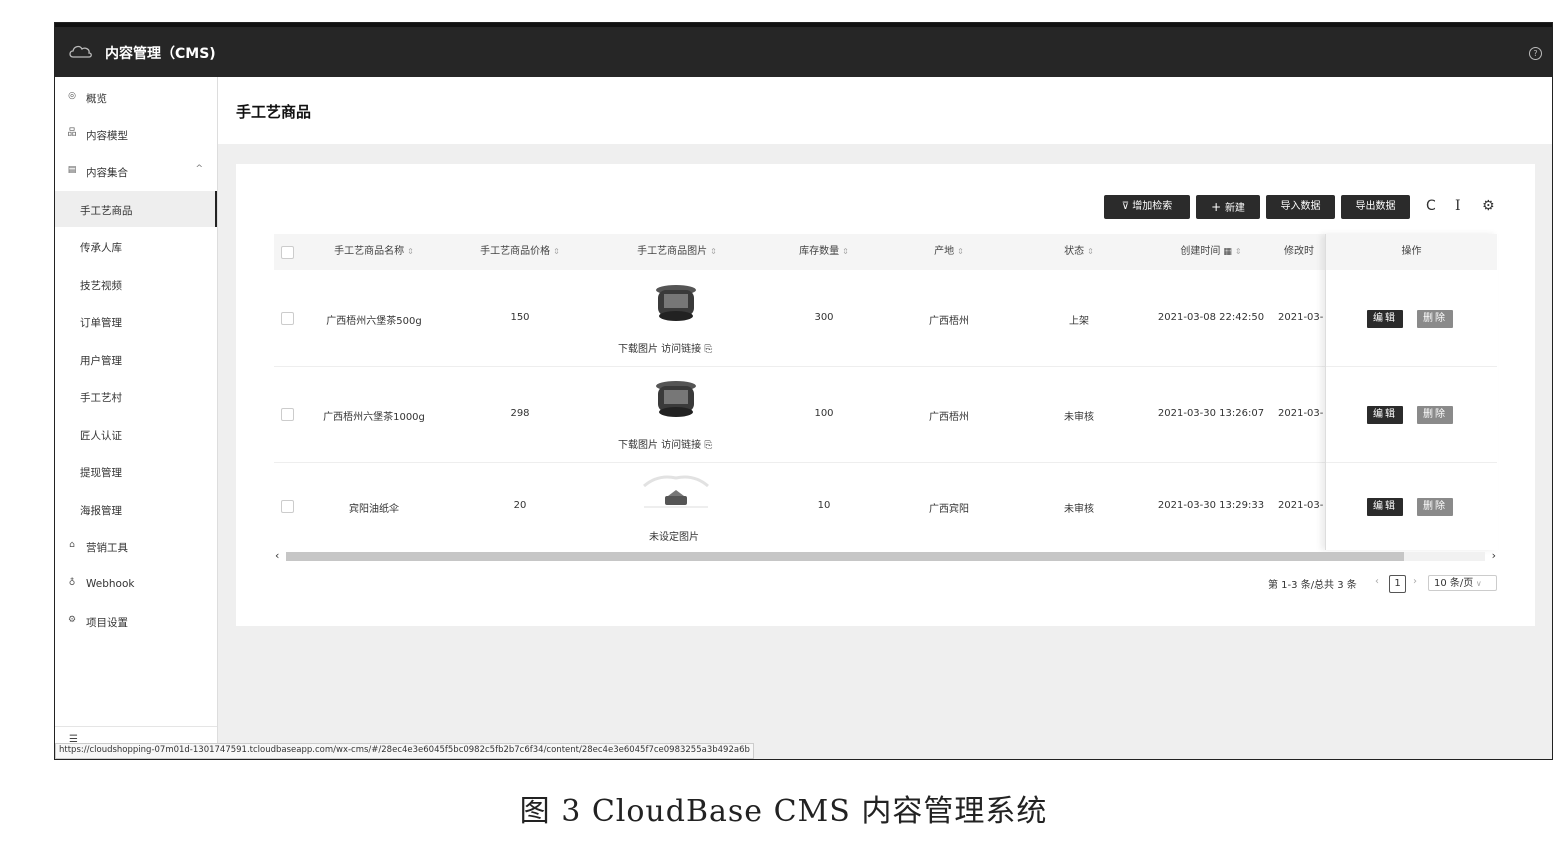  Describe the element at coordinates (1300, 207) in the screenshot. I see `import-button: 导入数据` at that location.